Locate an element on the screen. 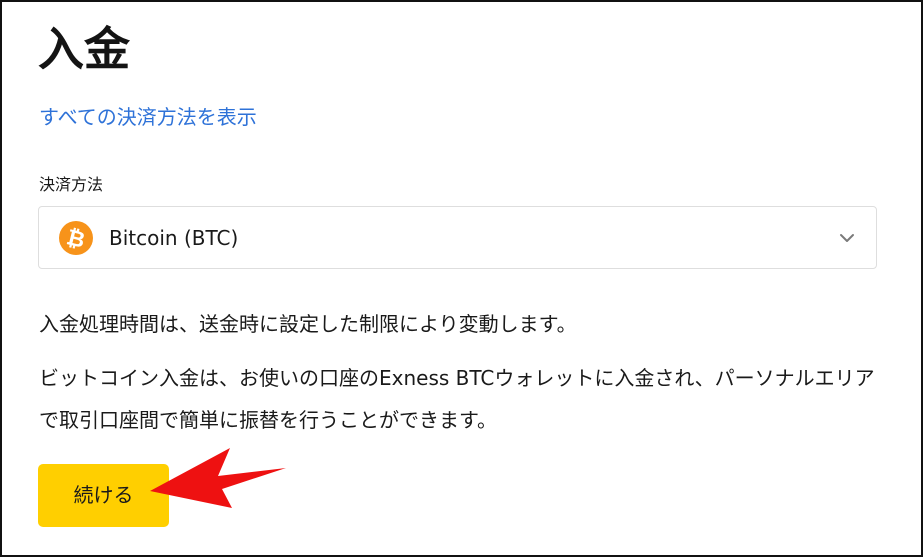 Image resolution: width=923 pixels, height=557 pixels. payment-method-selected-value: Bitcoin (BTC) is located at coordinates (174, 238).